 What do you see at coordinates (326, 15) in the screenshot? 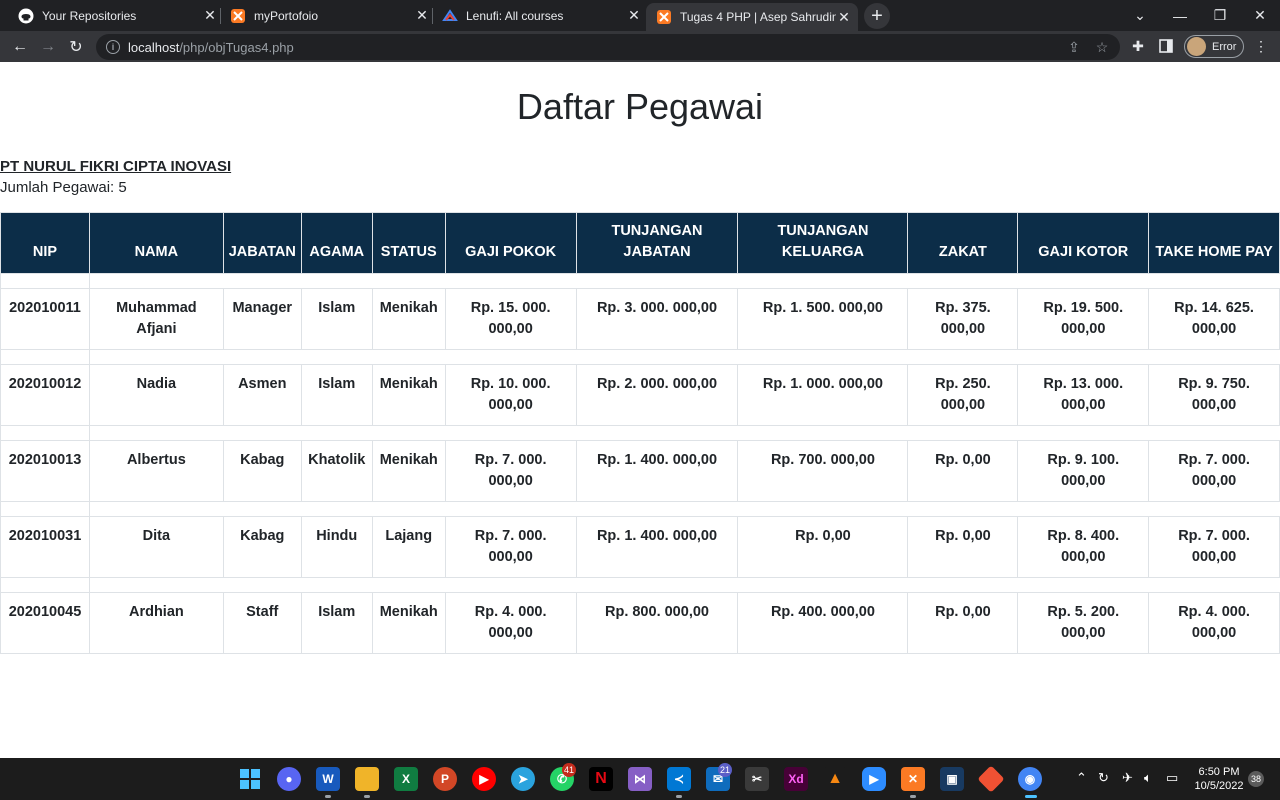
I see `tab-myportofoio: myPortofoio ✕` at bounding box center [326, 15].